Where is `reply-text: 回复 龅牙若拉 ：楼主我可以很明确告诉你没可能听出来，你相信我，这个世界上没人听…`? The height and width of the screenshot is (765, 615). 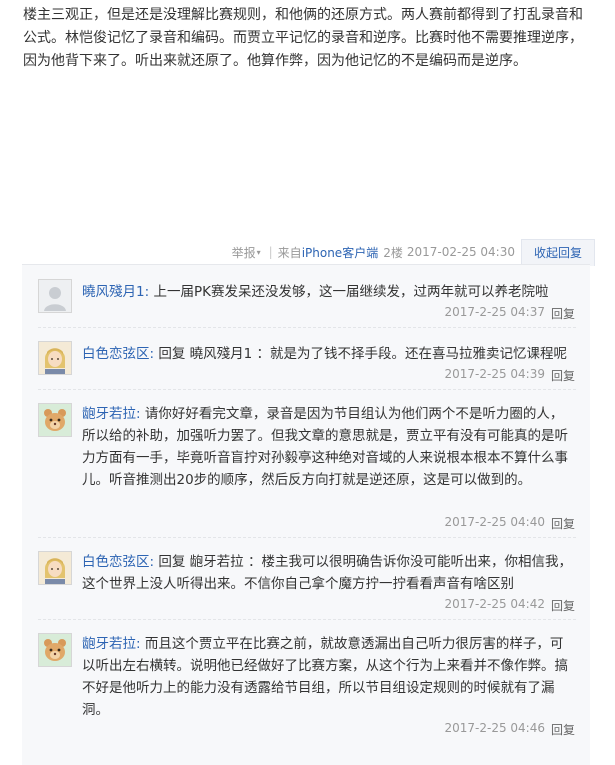 reply-text: 回复 龅牙若拉 ：楼主我可以很明确告诉你没可能听出来，你相信我，这个世界上没人听… is located at coordinates (327, 573).